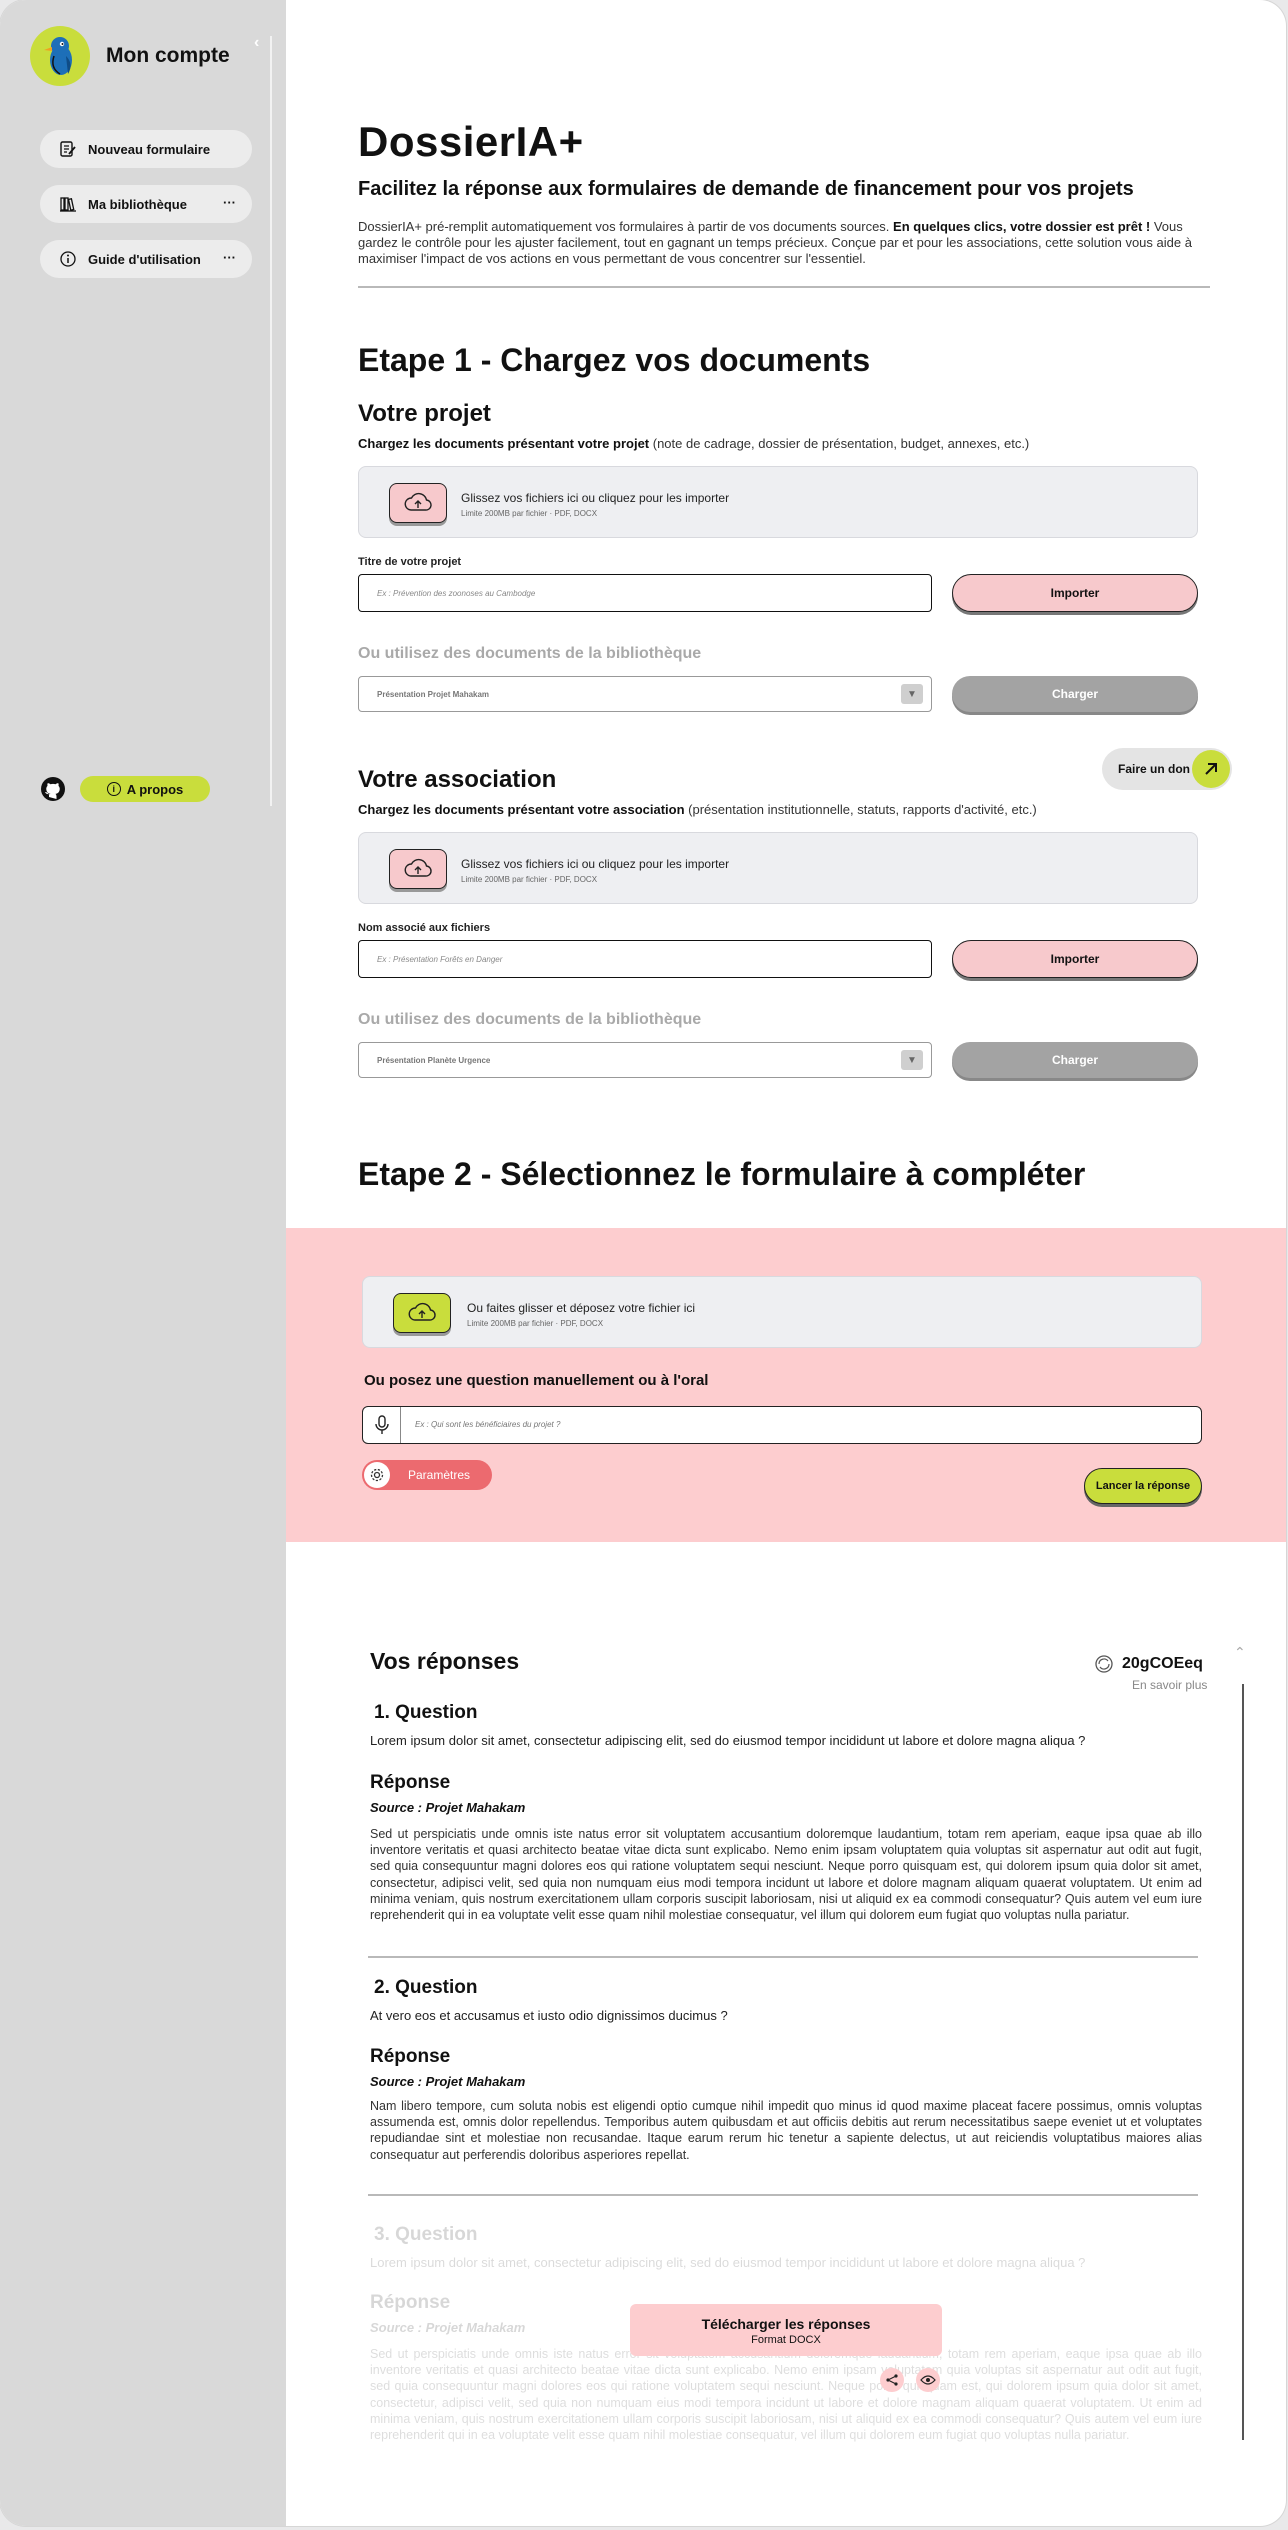  Describe the element at coordinates (1169, 1685) in the screenshot. I see `learn-more-link: En savoir plus` at that location.